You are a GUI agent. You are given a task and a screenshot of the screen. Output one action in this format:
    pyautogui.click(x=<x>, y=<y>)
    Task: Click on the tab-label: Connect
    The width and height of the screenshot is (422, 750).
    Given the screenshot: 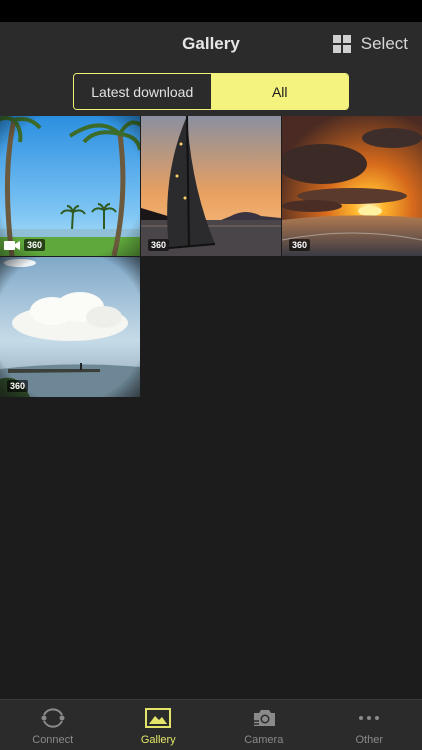 What is the action you would take?
    pyautogui.click(x=53, y=740)
    